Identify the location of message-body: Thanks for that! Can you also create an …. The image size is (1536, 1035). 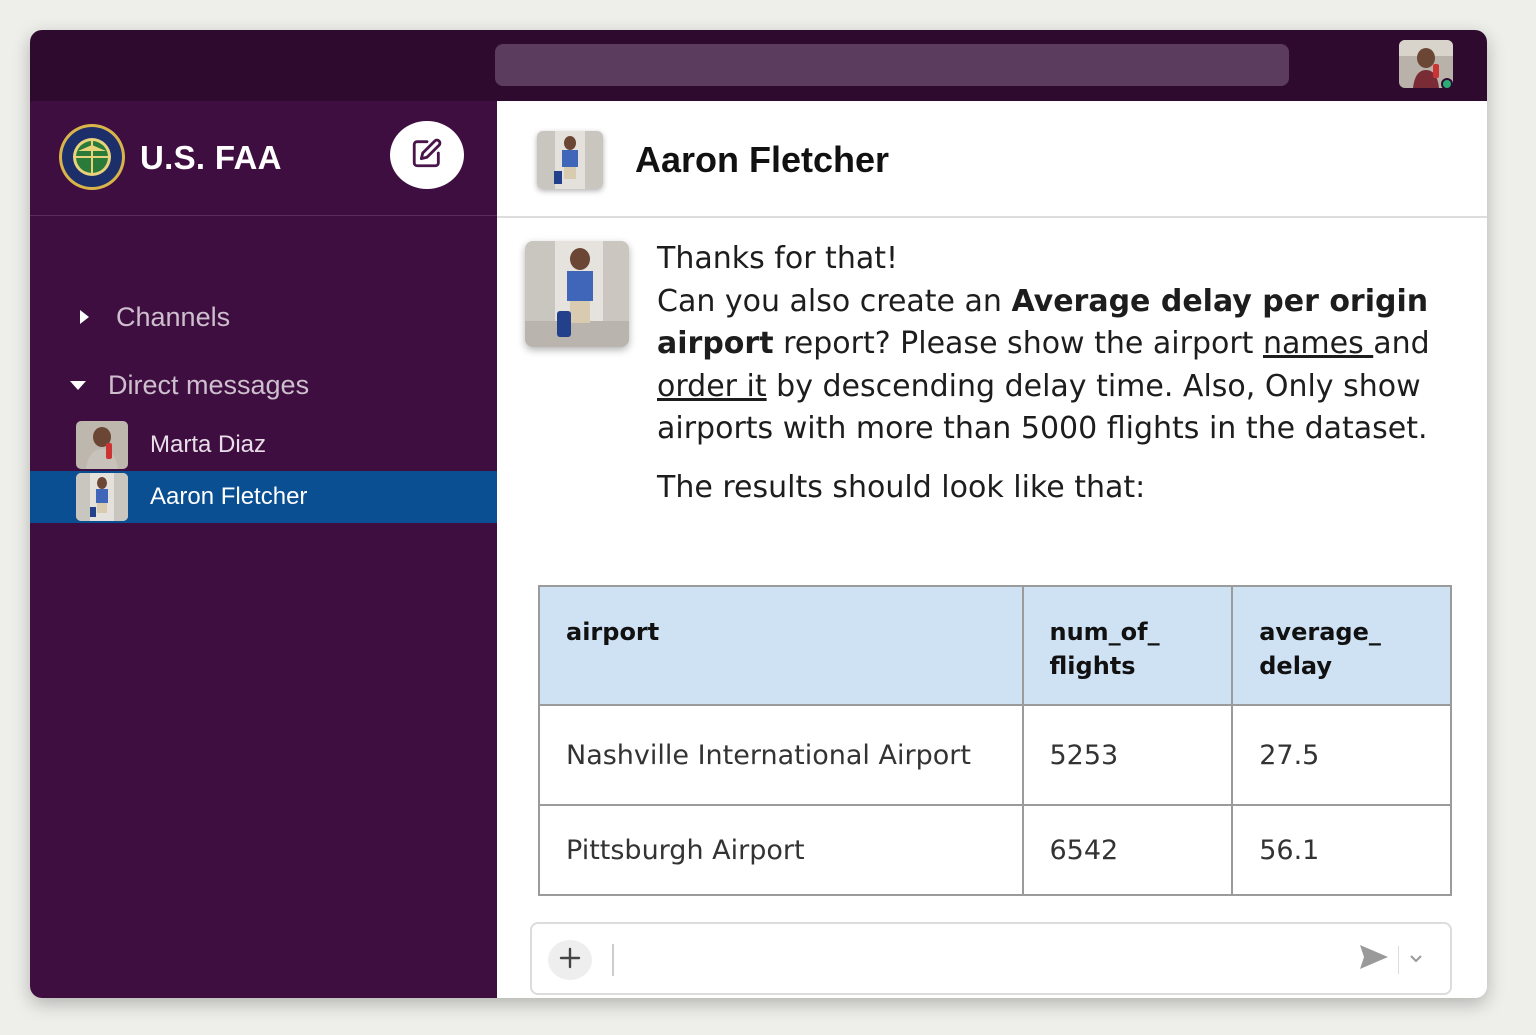
(1057, 373).